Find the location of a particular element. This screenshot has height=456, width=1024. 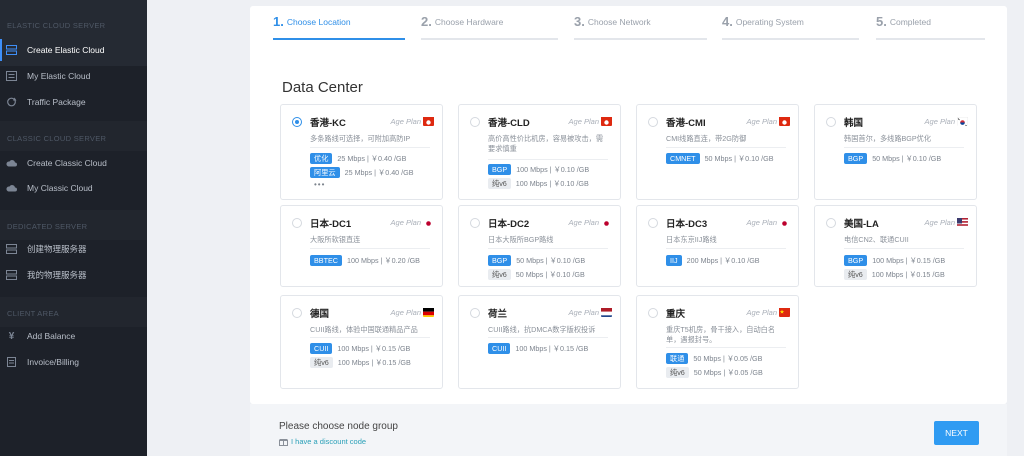

document-icon is located at coordinates (11, 362).